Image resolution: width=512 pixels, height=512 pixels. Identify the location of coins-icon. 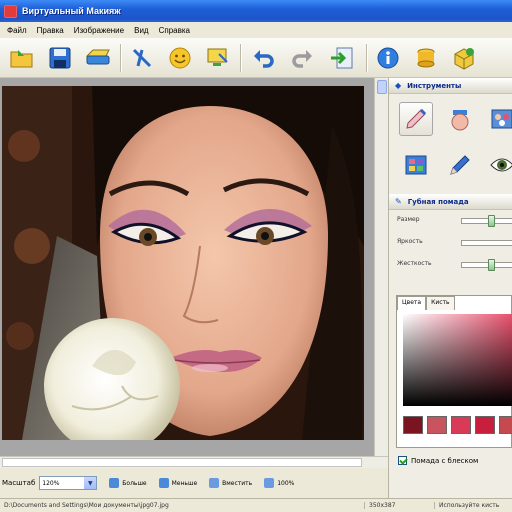
(426, 58).